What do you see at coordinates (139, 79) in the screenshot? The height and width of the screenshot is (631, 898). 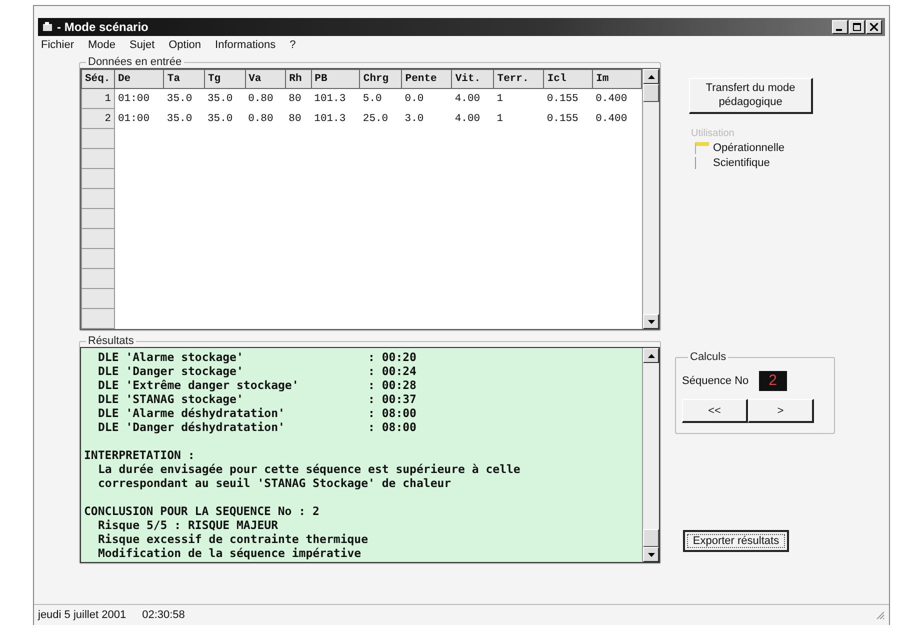 I see `column-header: De` at bounding box center [139, 79].